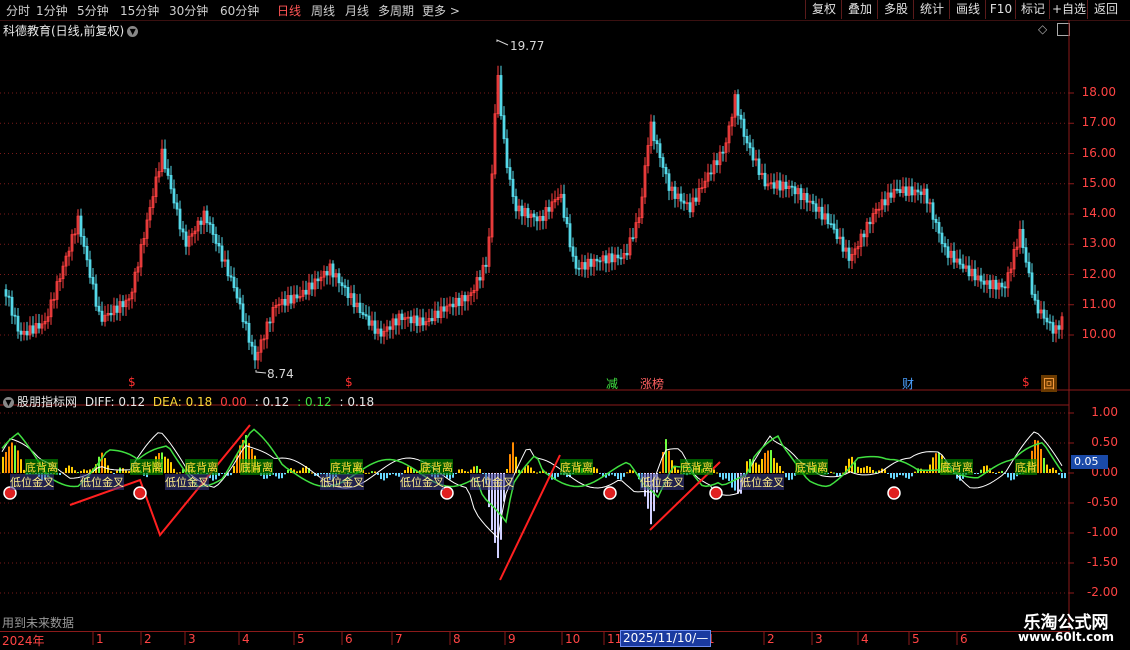  Describe the element at coordinates (1102, 592) in the screenshot. I see `indicator-tick-label: -2.00` at that location.